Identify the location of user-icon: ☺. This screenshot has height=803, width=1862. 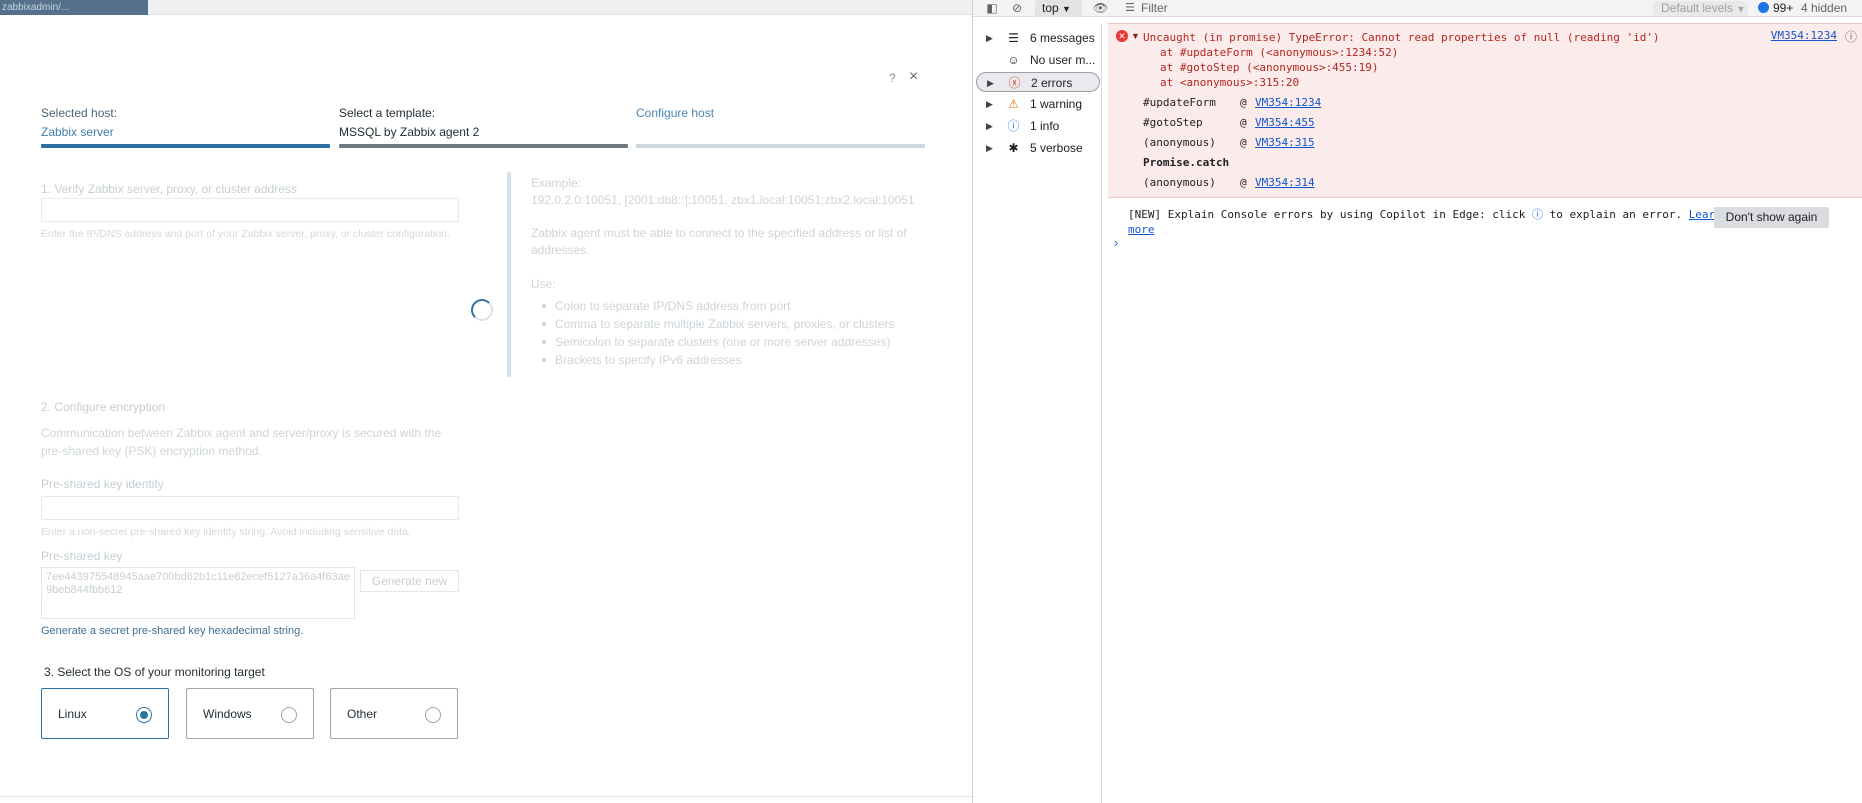
(1013, 60).